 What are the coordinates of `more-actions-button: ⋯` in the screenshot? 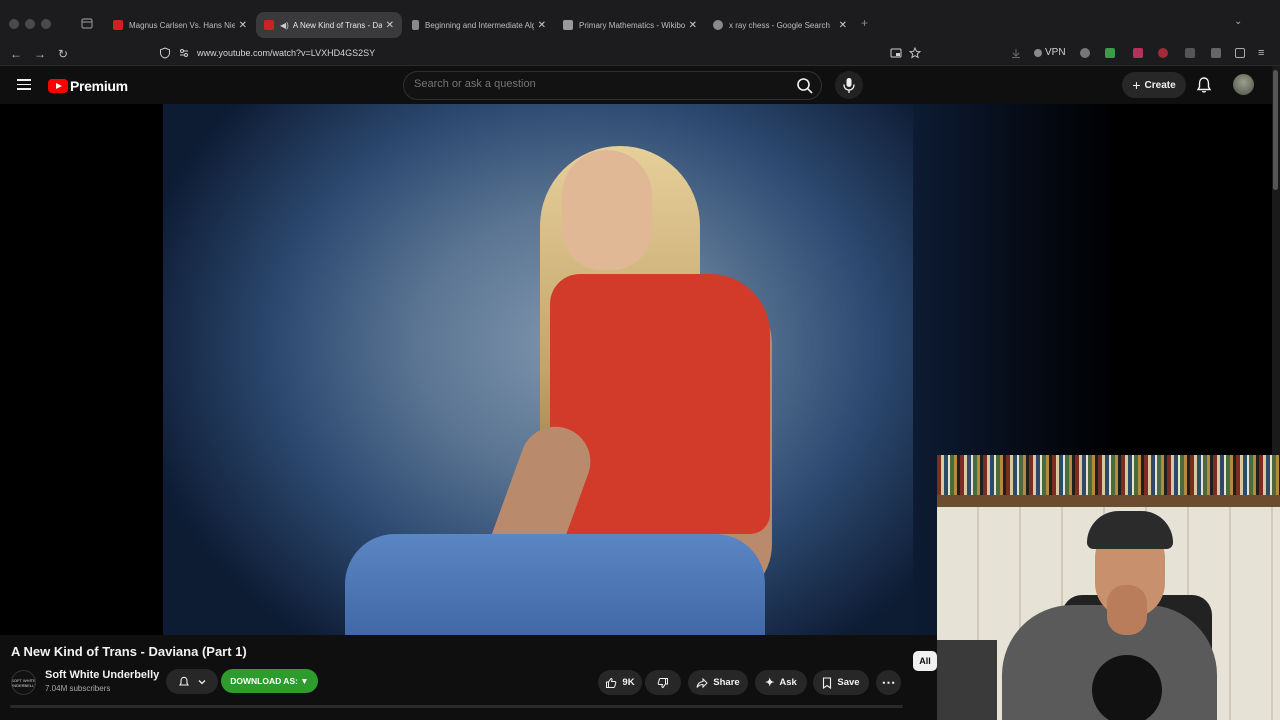 It's located at (888, 682).